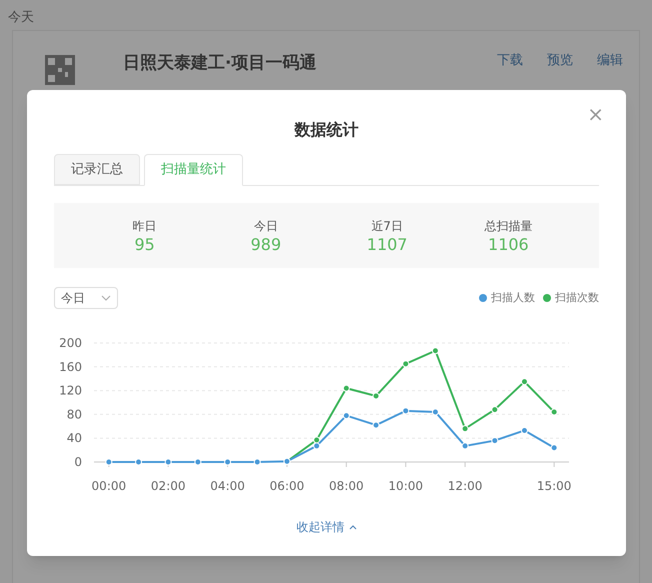 The width and height of the screenshot is (652, 583). I want to click on action-link: 下载, so click(510, 60).